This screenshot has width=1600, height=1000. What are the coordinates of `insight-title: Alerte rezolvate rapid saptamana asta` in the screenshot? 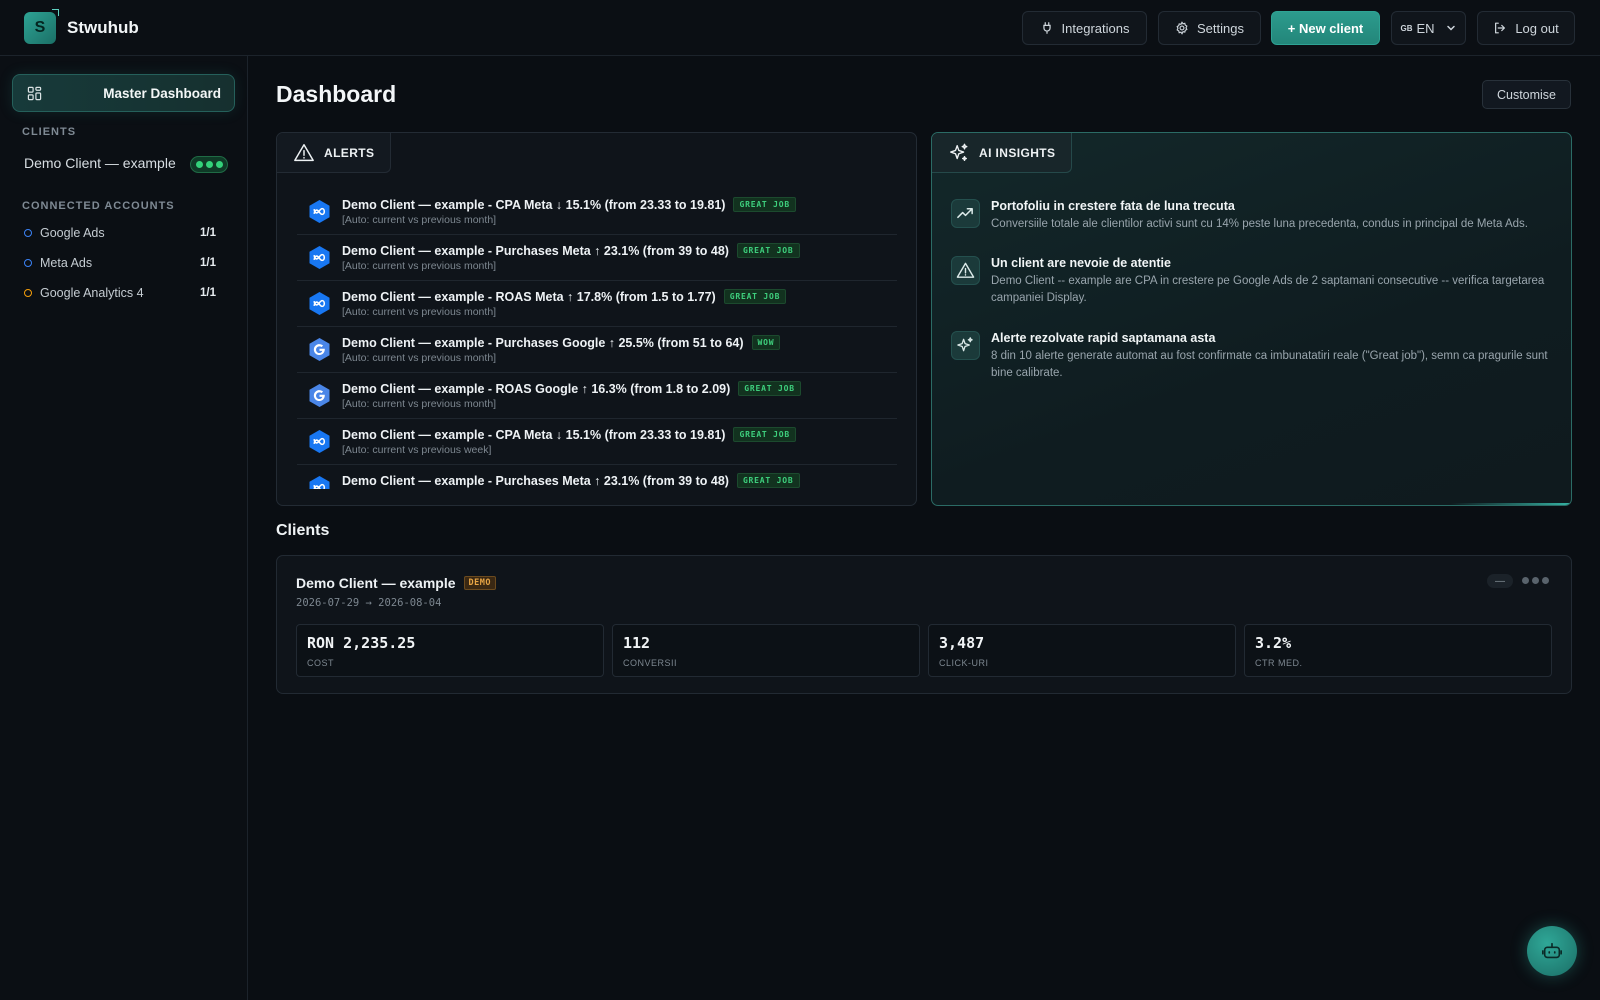 It's located at (1103, 338).